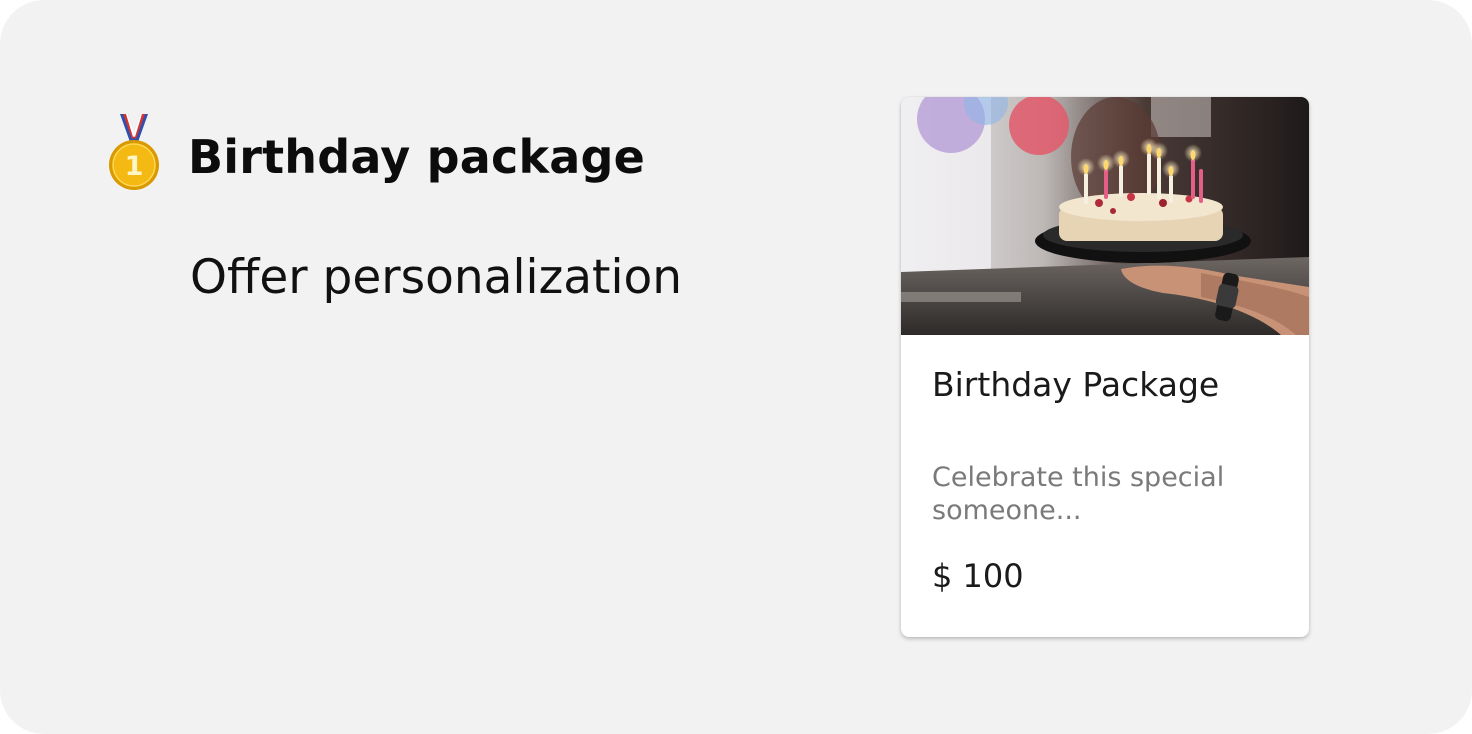  I want to click on birthday-cake-photo, so click(1105, 216).